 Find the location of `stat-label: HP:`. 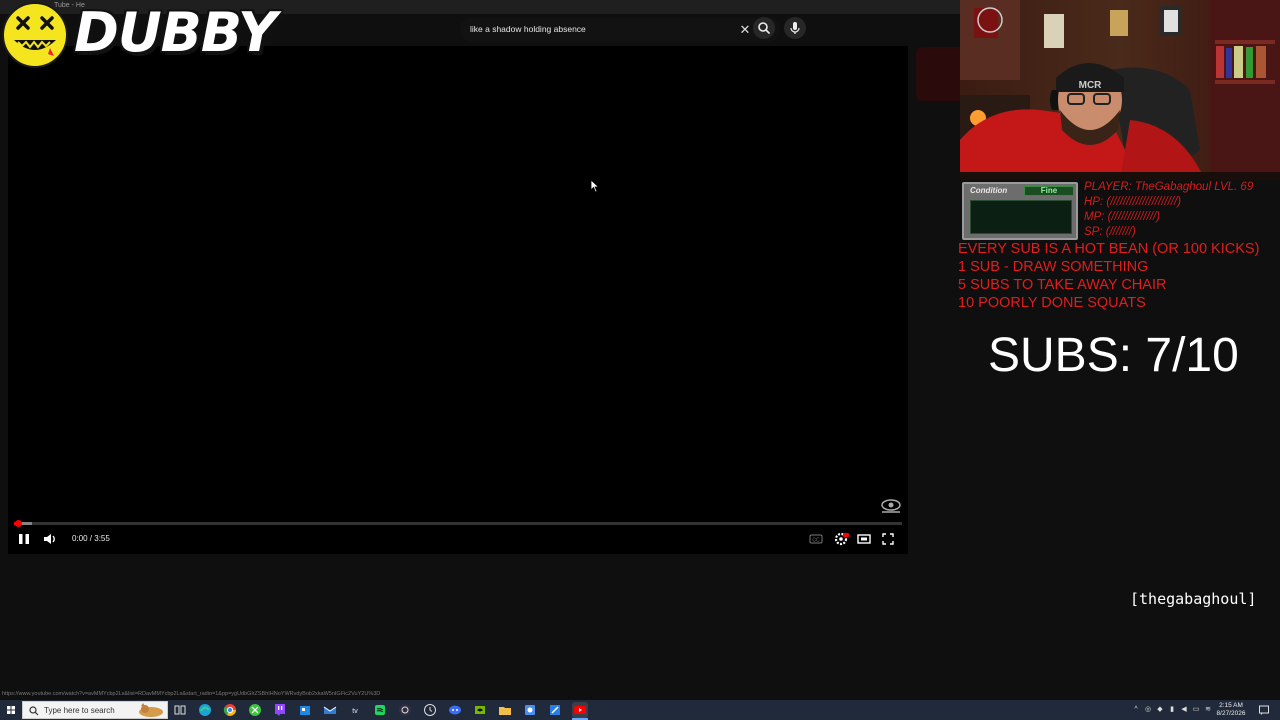

stat-label: HP: is located at coordinates (1094, 202).